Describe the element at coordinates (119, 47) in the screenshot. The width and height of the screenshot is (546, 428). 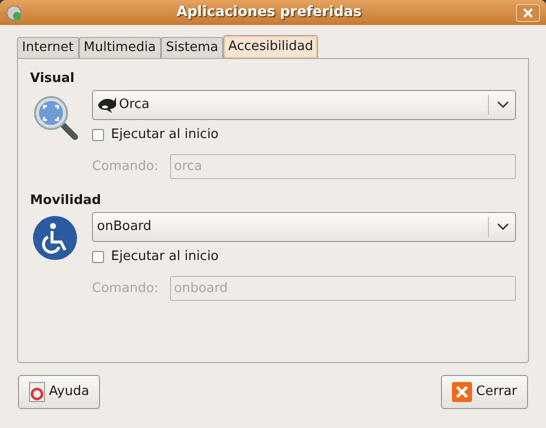
I see `tab: Multimedia` at that location.